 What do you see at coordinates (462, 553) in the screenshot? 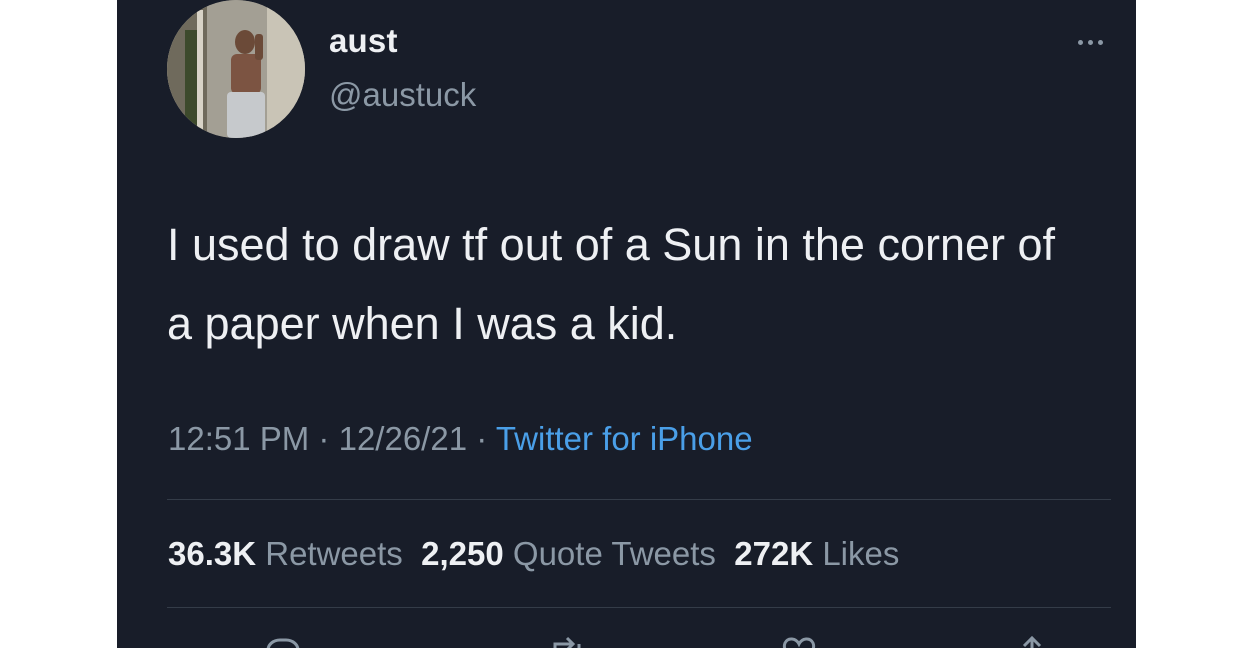
I see `quote-tweets-count: 2,250` at bounding box center [462, 553].